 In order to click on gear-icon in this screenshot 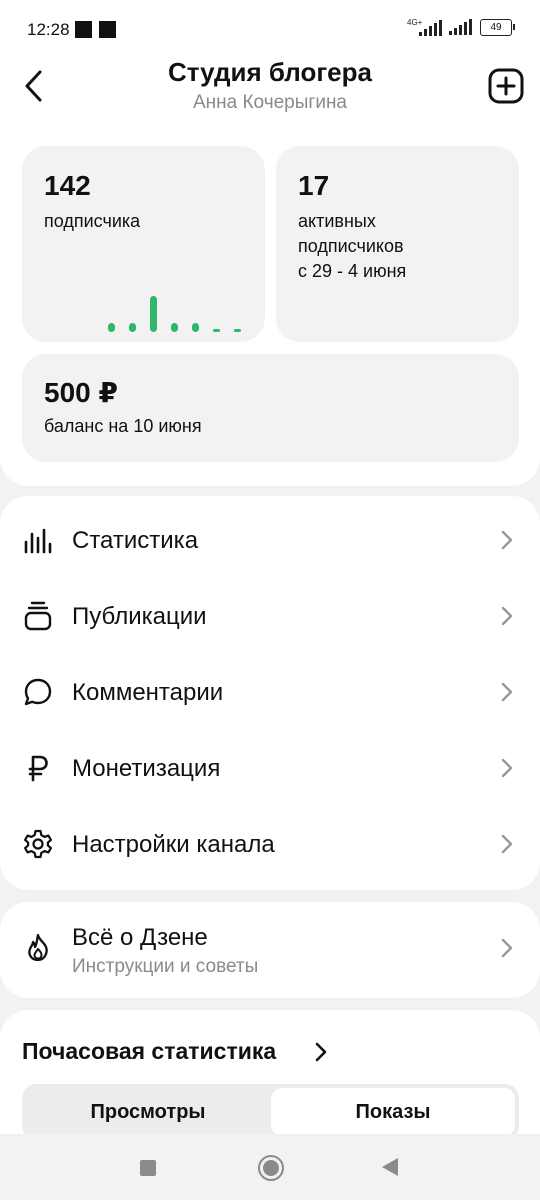, I will do `click(38, 844)`.